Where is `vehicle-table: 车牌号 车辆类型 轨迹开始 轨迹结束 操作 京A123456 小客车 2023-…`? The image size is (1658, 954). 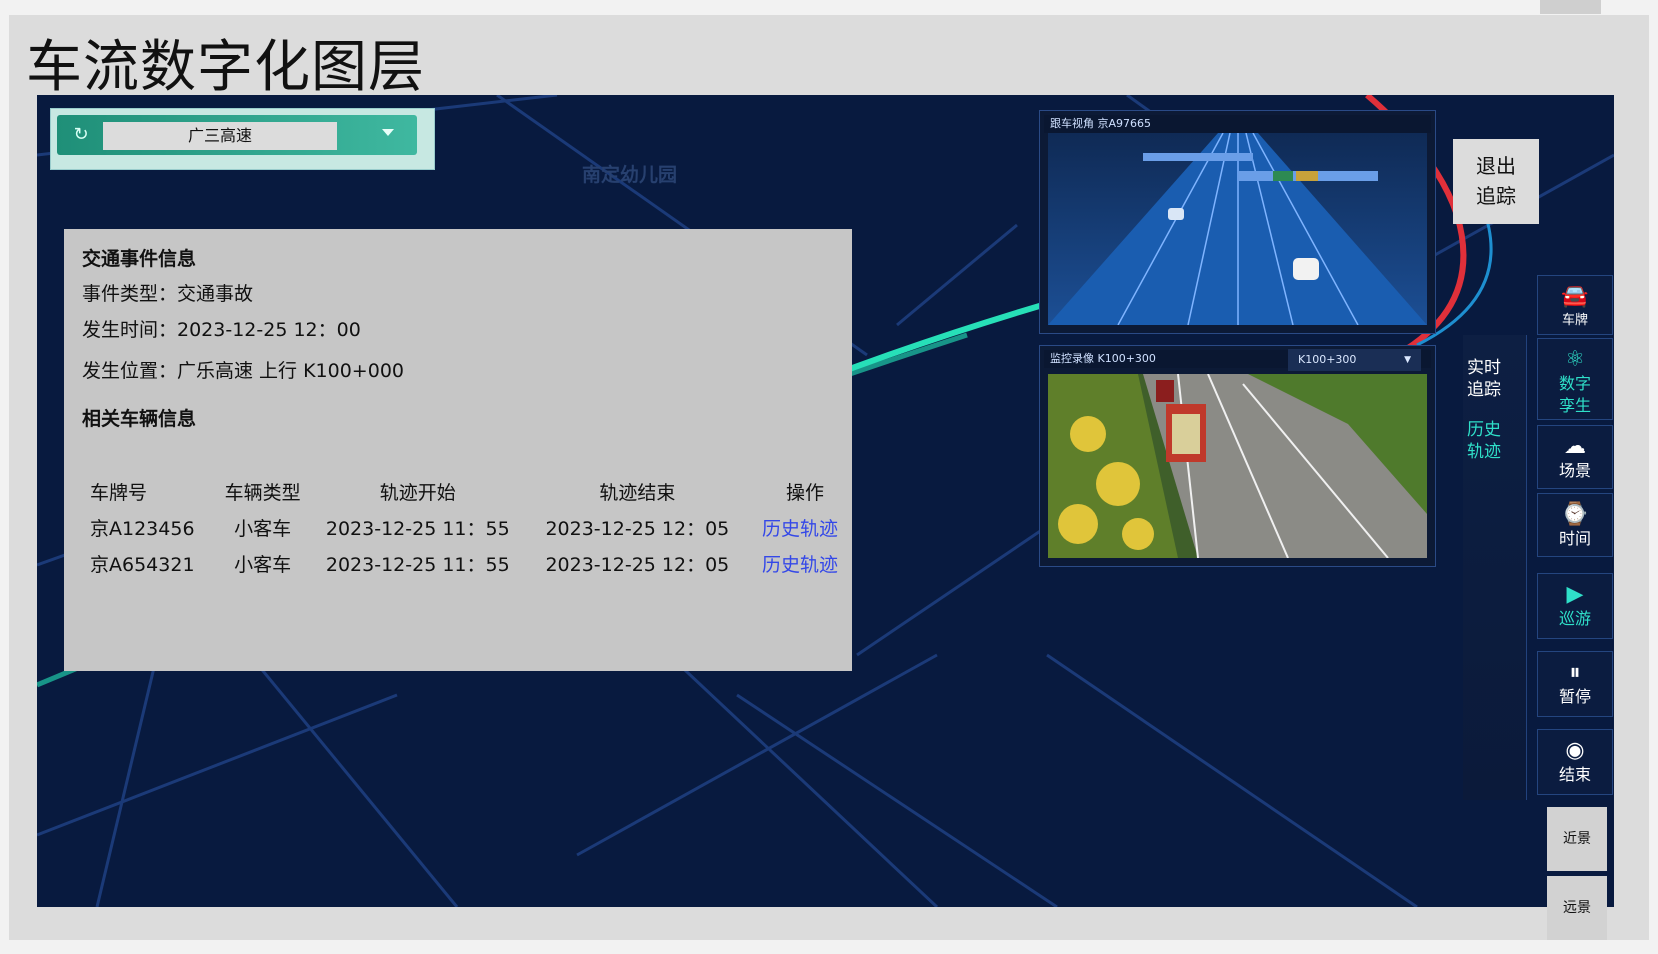 vehicle-table: 车牌号 车辆类型 轨迹开始 轨迹结束 操作 京A123456 小客车 2023-… is located at coordinates (458, 527).